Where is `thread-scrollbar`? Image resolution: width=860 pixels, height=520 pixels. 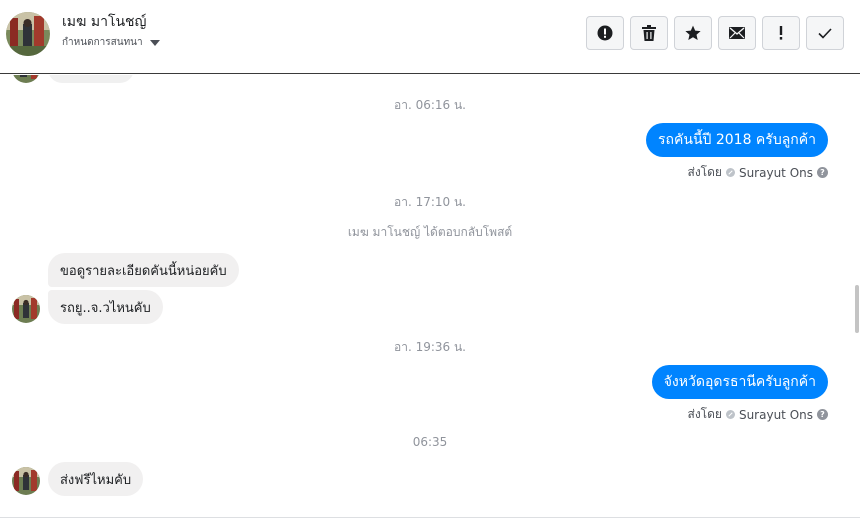 thread-scrollbar is located at coordinates (857, 309).